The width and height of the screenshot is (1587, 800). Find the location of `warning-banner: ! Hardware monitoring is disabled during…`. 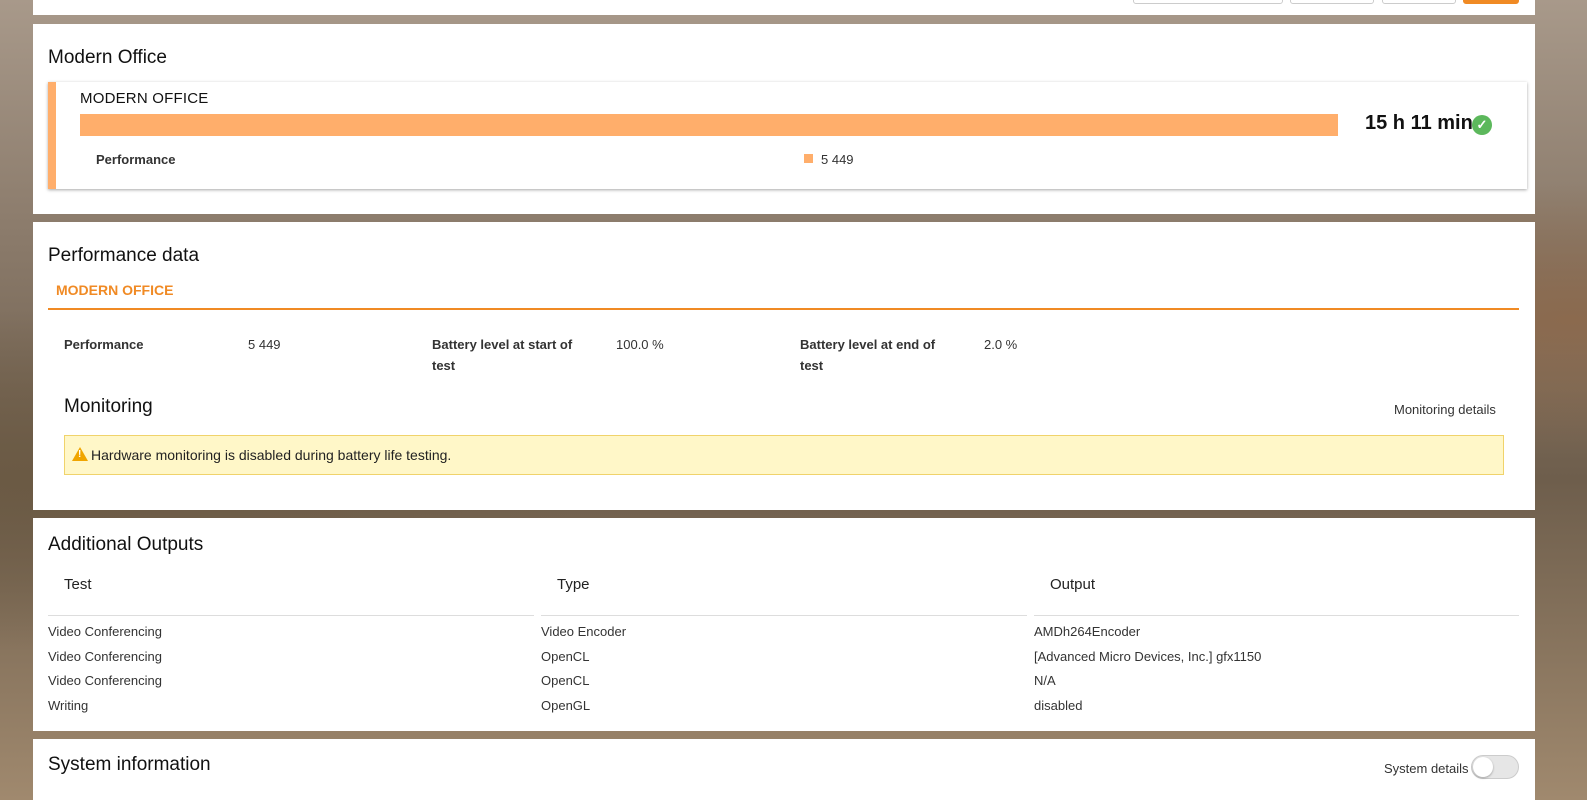

warning-banner: ! Hardware monitoring is disabled during… is located at coordinates (784, 455).